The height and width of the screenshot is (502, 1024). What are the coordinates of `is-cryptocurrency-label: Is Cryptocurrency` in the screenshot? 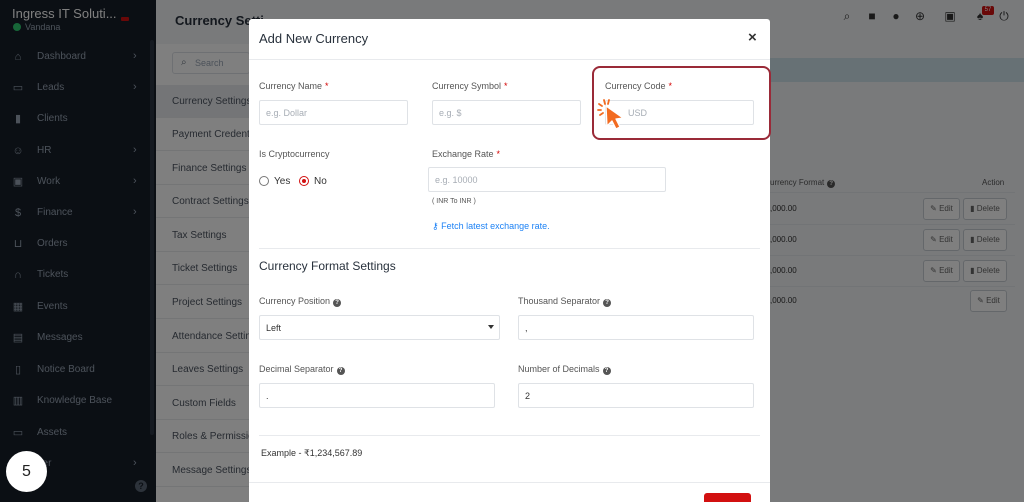 It's located at (294, 154).